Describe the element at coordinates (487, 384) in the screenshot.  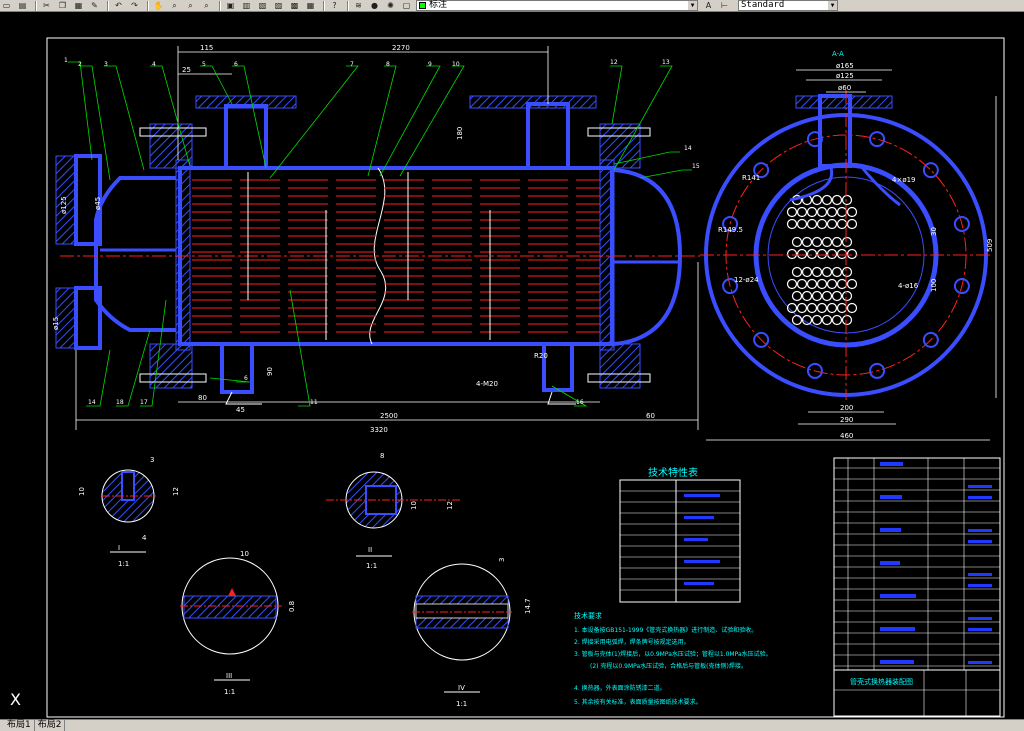
I see `dim-4xm20: 4-M20` at that location.